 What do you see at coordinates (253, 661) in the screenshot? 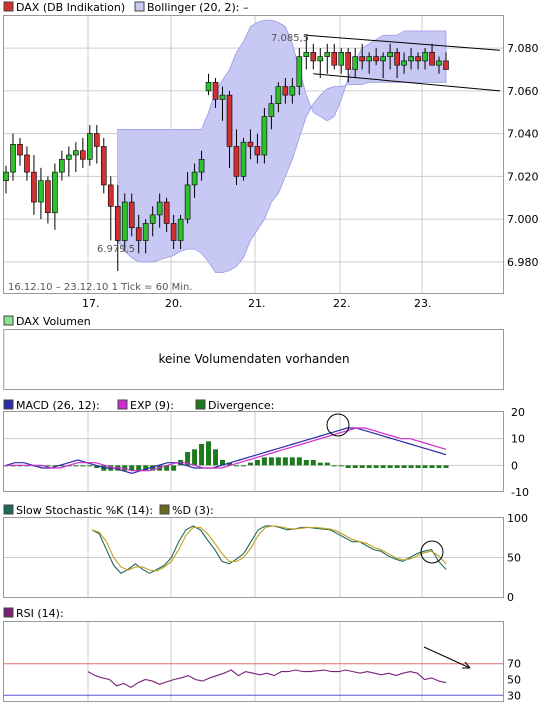
I see `rsi-panel` at bounding box center [253, 661].